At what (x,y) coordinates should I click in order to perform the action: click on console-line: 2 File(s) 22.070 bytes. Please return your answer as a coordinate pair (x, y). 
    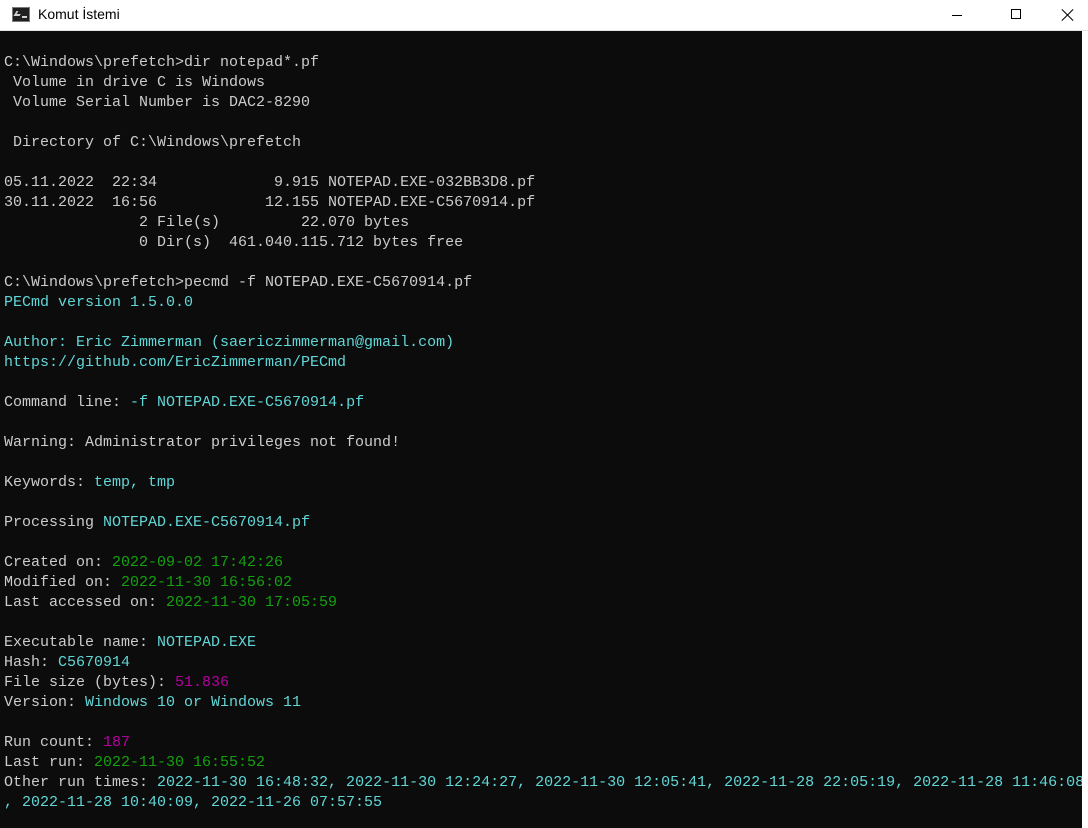
    Looking at the image, I should click on (543, 223).